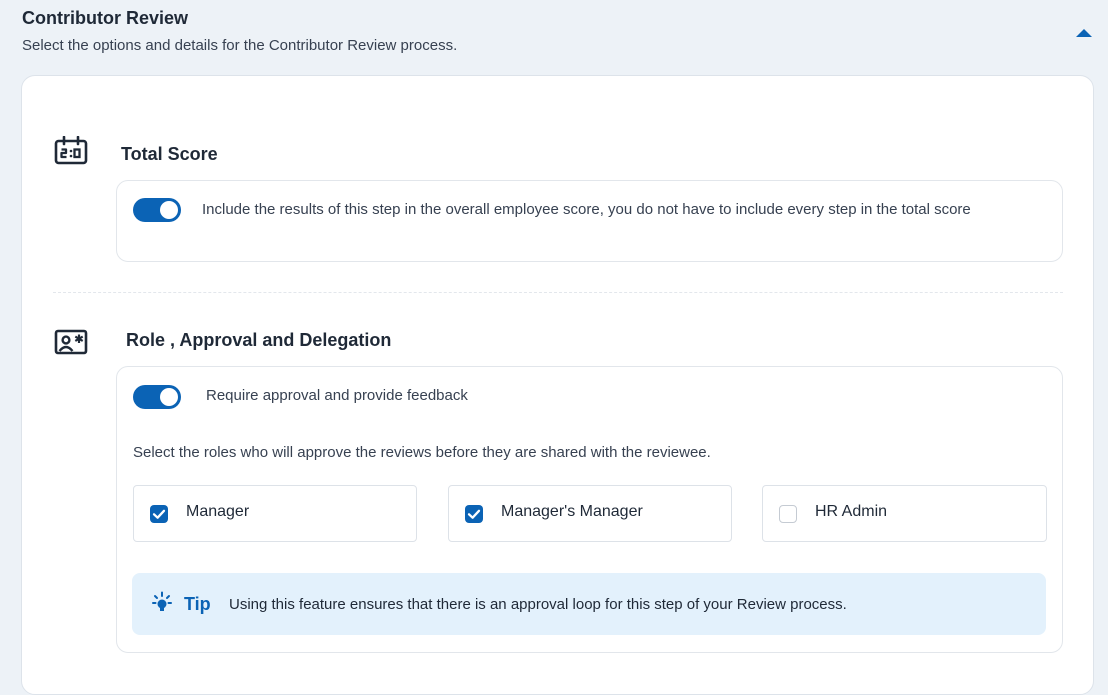  I want to click on section-title: Contributor Review, so click(105, 18).